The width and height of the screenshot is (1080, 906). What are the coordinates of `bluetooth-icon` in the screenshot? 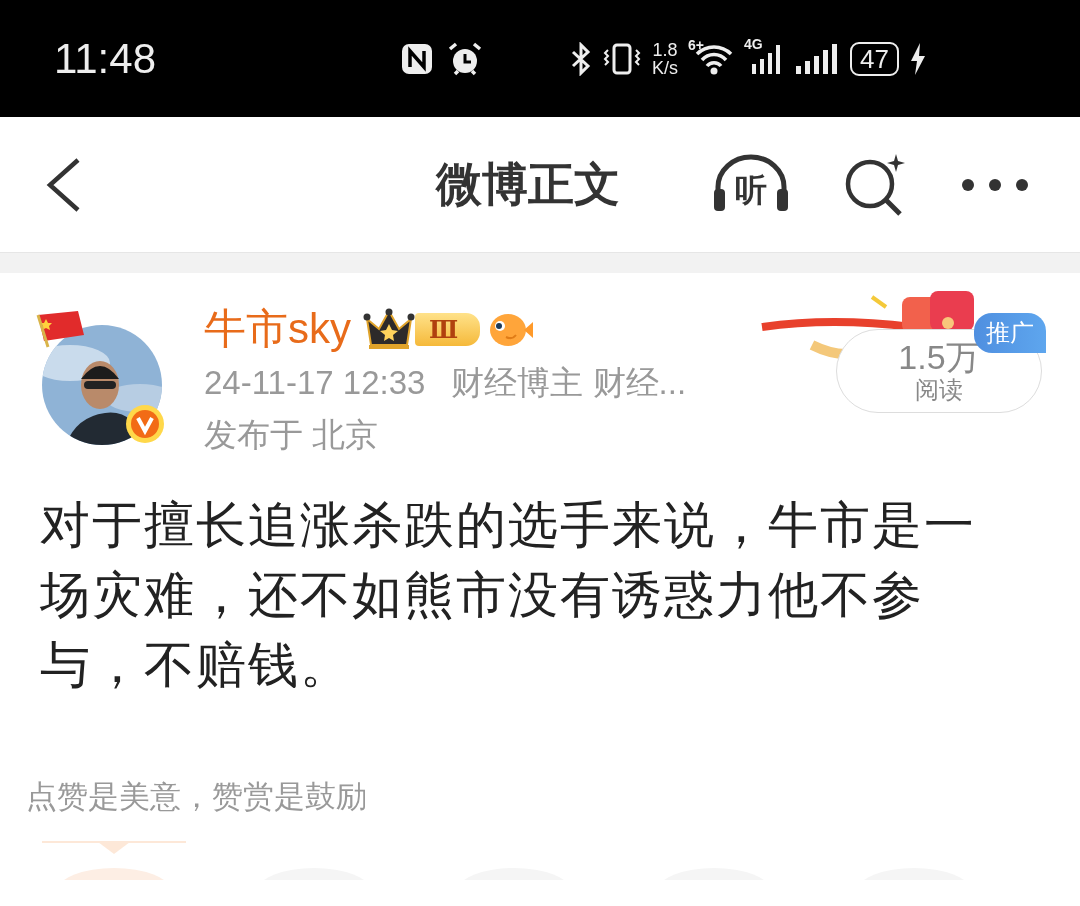 It's located at (581, 58).